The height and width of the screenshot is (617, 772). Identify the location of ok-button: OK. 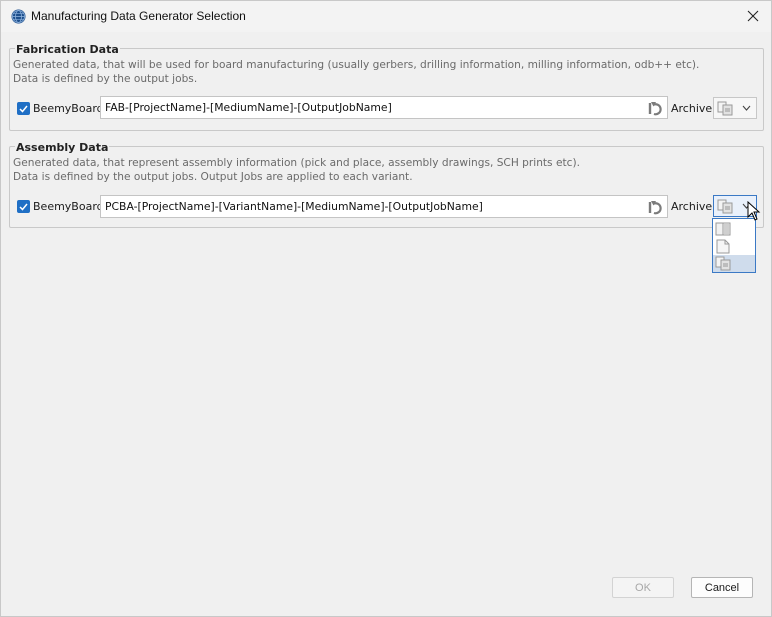
(643, 587).